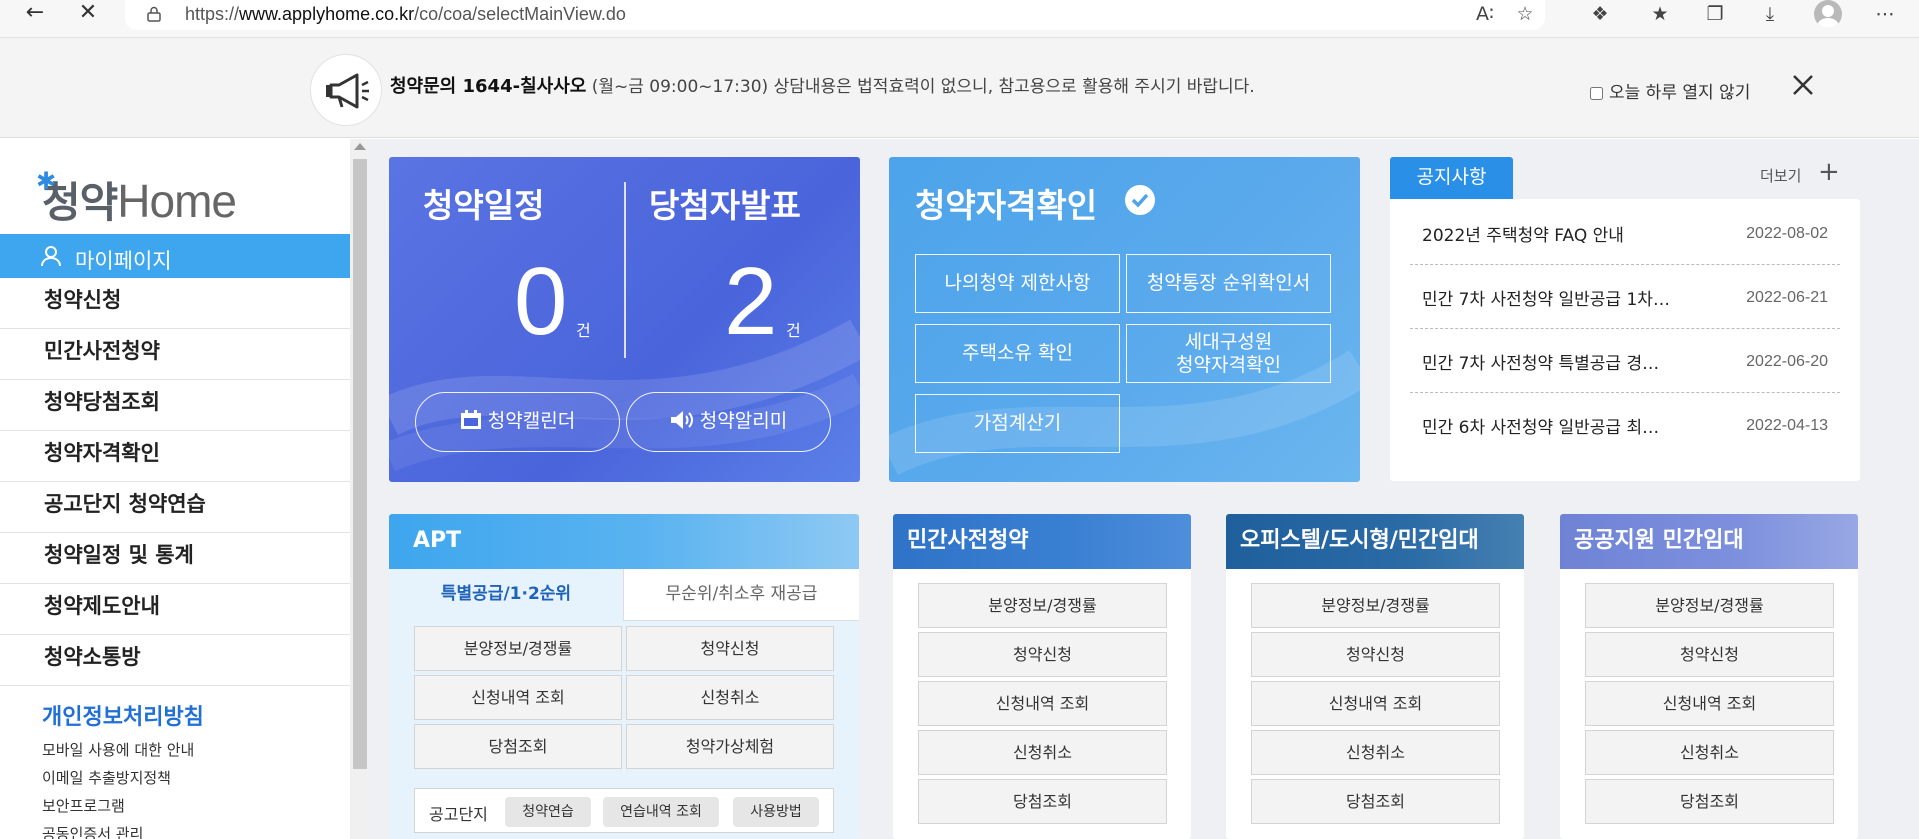 This screenshot has height=839, width=1919. I want to click on schedule-count: 0, so click(540, 302).